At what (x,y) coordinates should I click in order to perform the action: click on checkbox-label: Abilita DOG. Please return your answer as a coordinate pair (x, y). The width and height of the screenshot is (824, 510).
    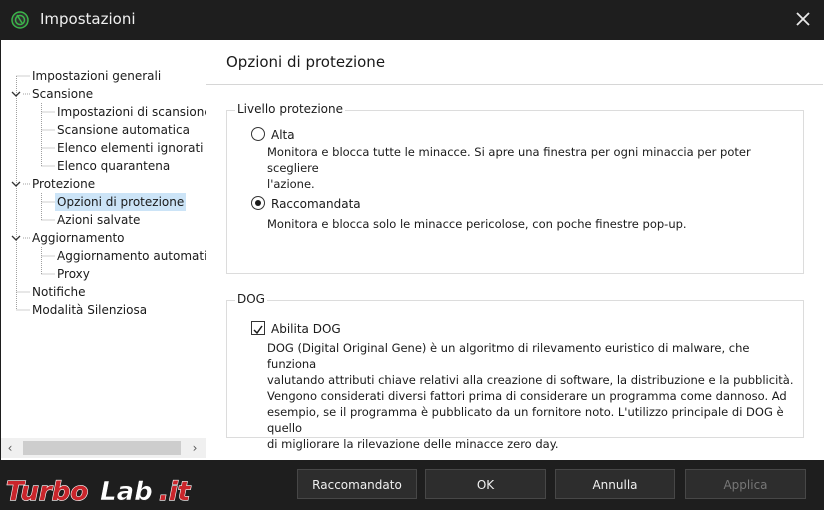
    Looking at the image, I should click on (306, 329).